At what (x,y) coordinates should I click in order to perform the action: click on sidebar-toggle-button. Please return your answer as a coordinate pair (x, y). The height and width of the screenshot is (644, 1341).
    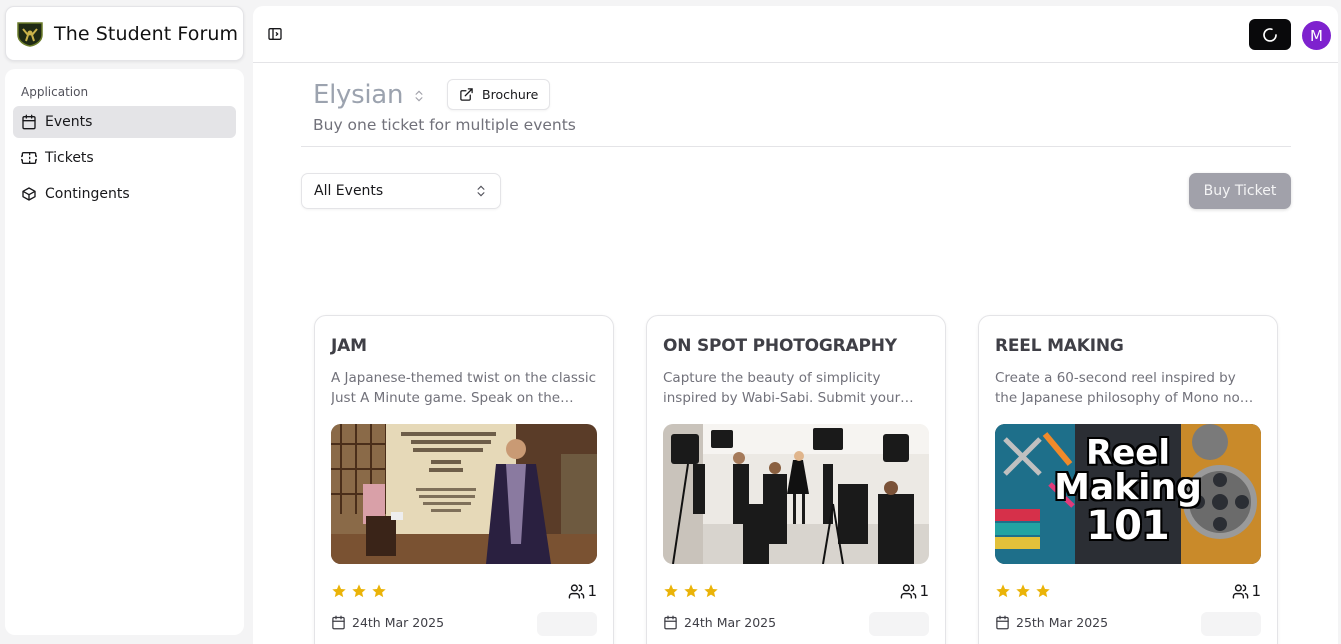
    Looking at the image, I should click on (275, 34).